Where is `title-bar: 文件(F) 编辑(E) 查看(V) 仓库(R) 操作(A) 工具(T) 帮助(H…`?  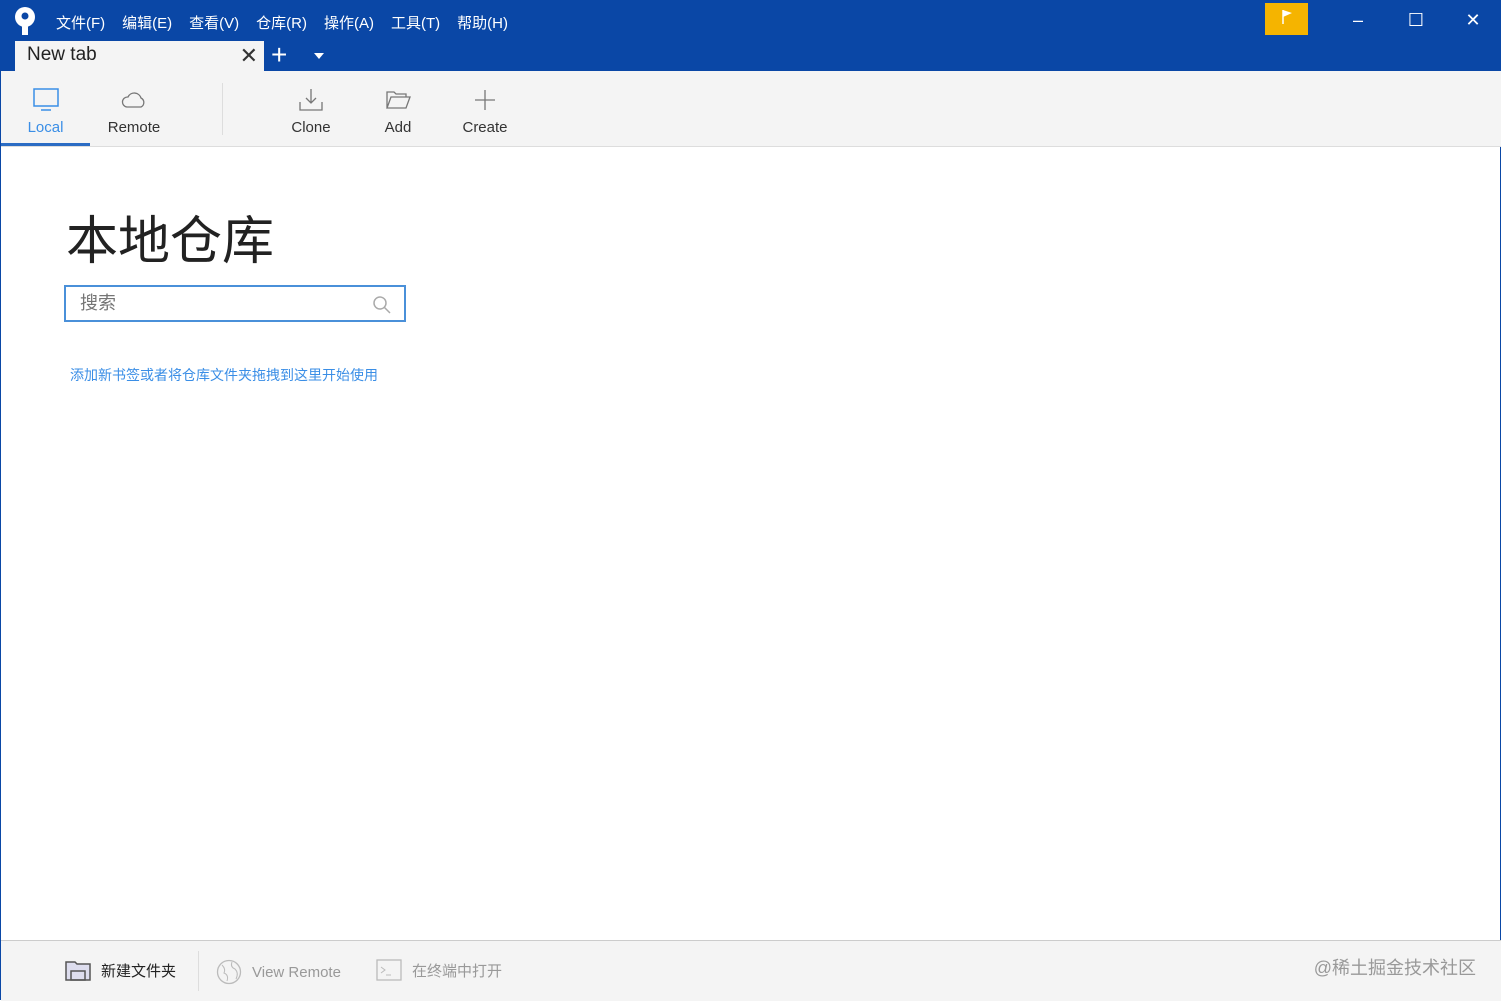 title-bar: 文件(F) 编辑(E) 查看(V) 仓库(R) 操作(A) 工具(T) 帮助(H… is located at coordinates (751, 36).